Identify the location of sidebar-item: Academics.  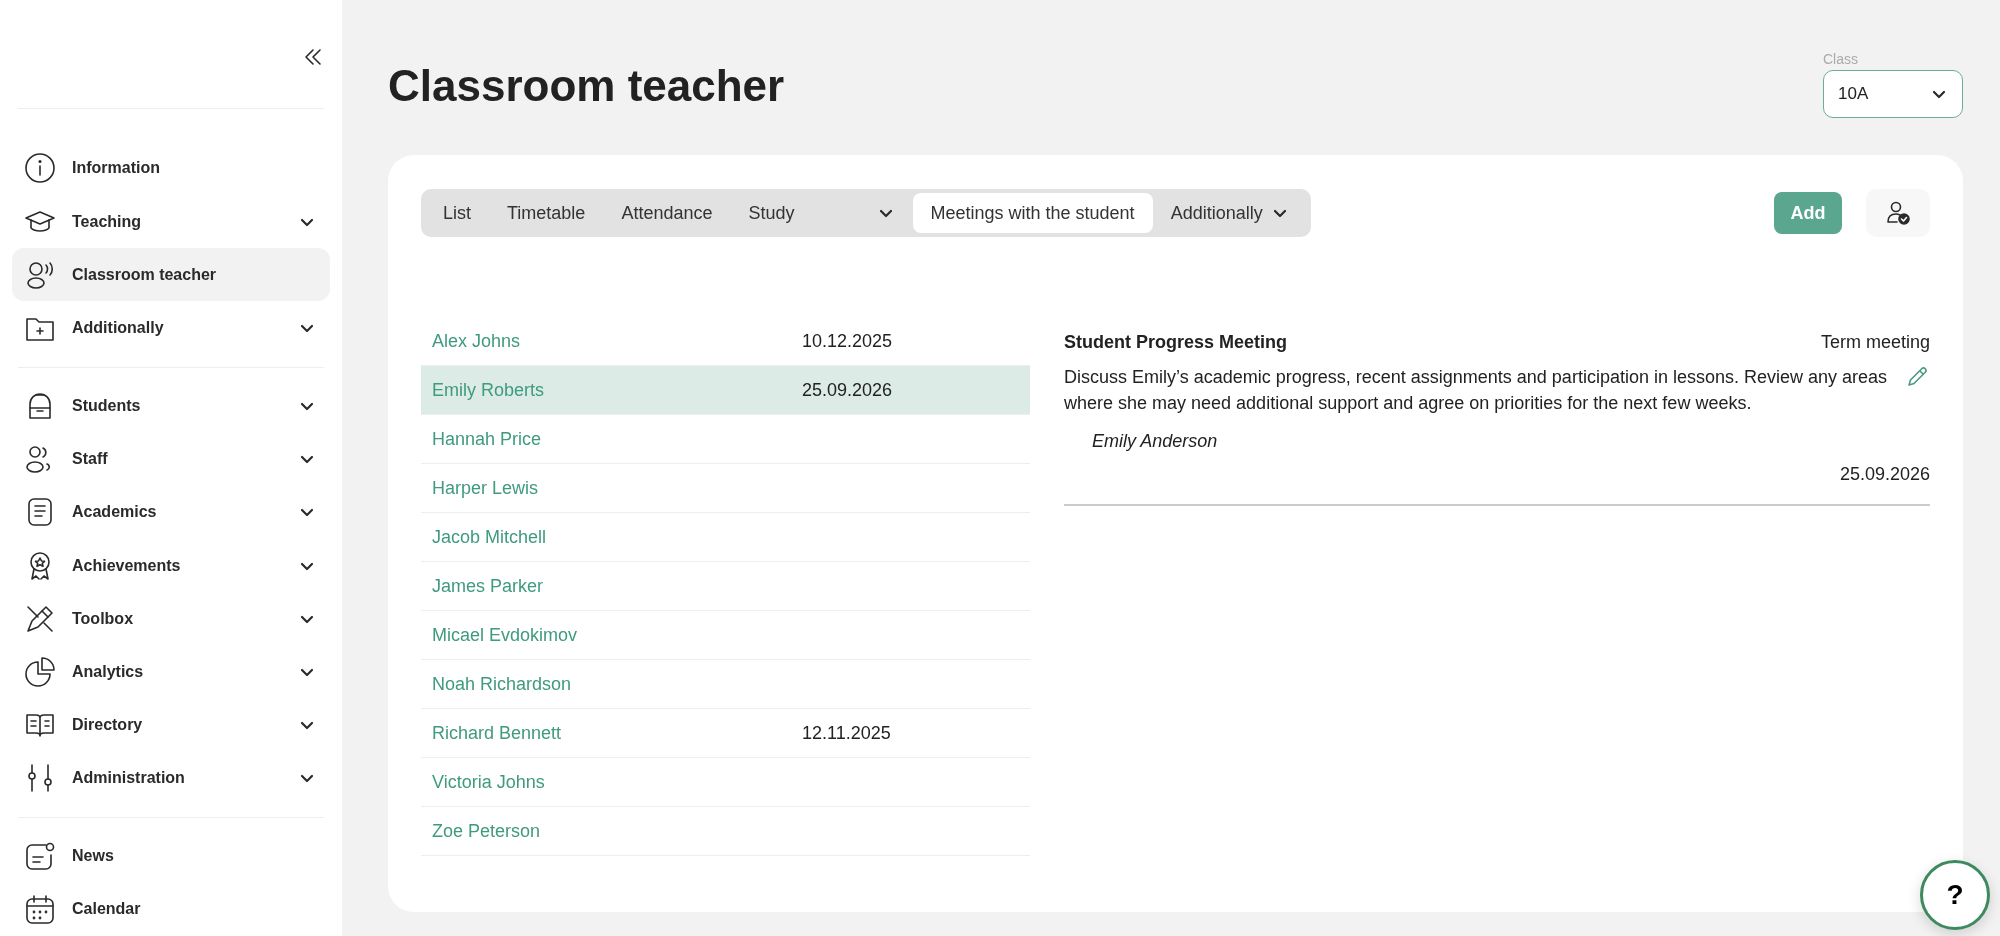
(171, 512).